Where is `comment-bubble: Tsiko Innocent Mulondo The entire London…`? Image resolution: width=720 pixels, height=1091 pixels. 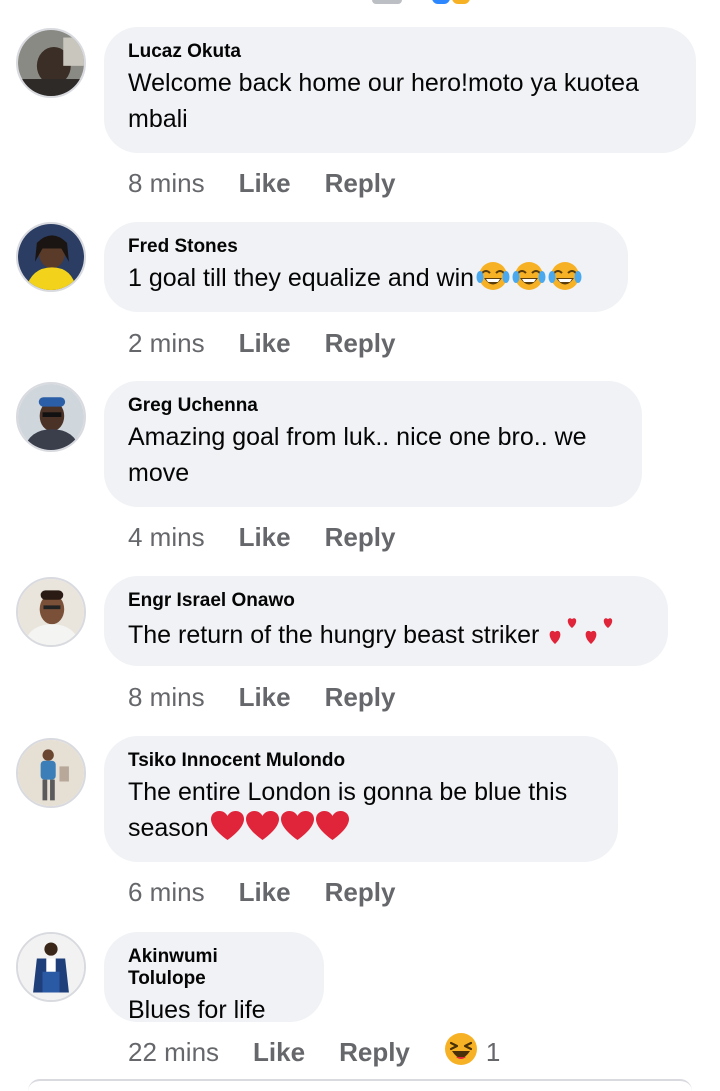 comment-bubble: Tsiko Innocent Mulondo The entire London… is located at coordinates (361, 799).